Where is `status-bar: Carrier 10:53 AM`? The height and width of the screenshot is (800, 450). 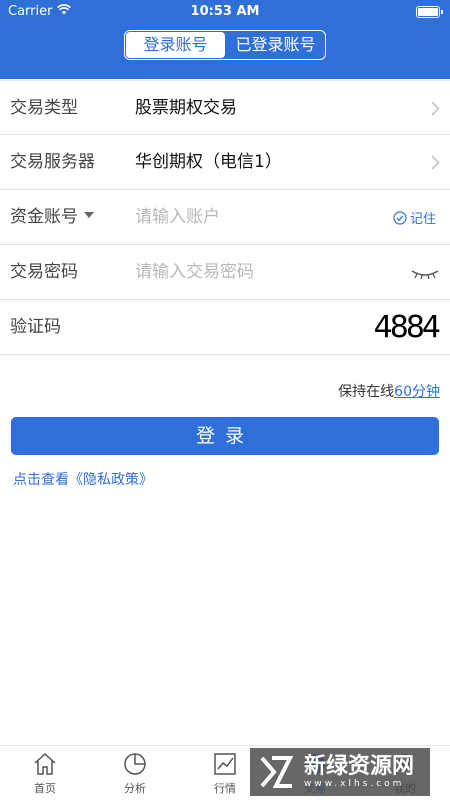 status-bar: Carrier 10:53 AM is located at coordinates (225, 12).